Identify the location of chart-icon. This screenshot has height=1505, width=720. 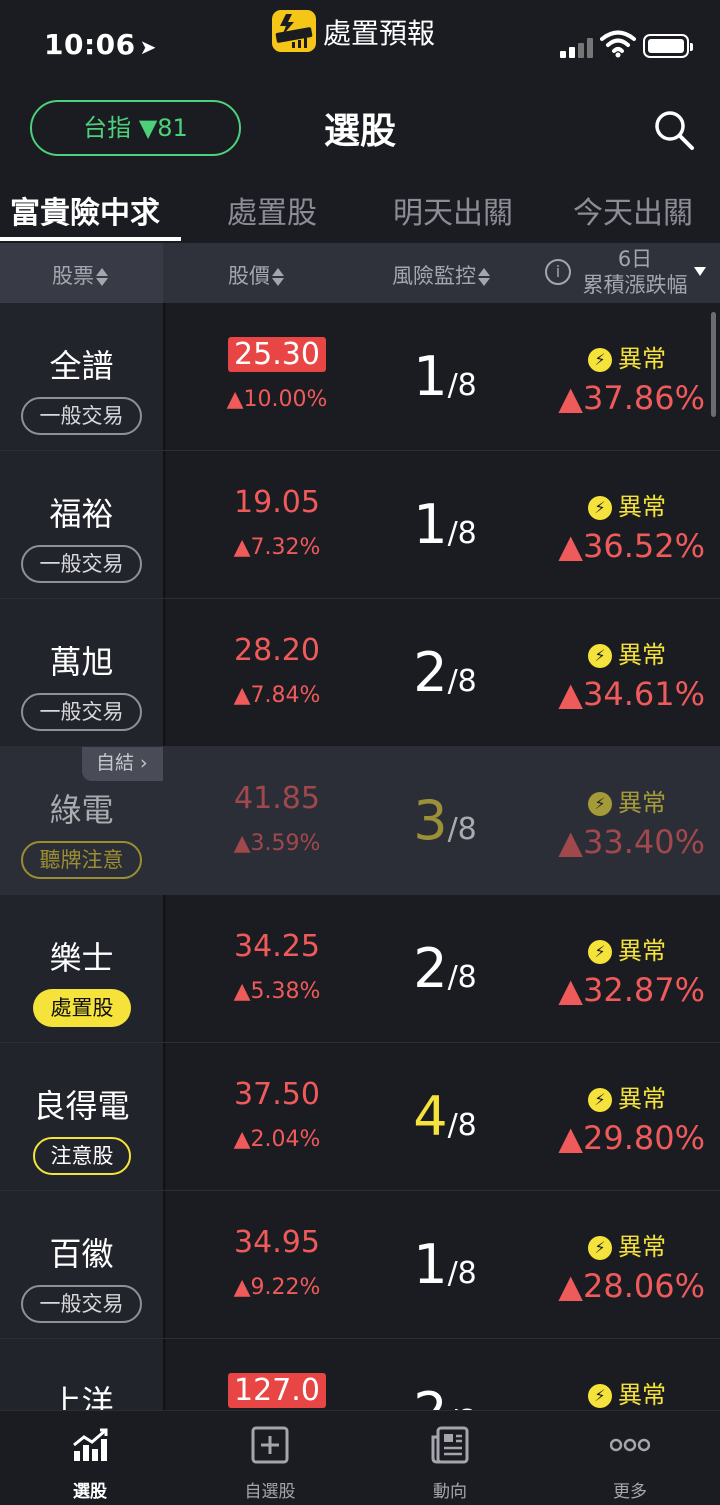
(90, 1444).